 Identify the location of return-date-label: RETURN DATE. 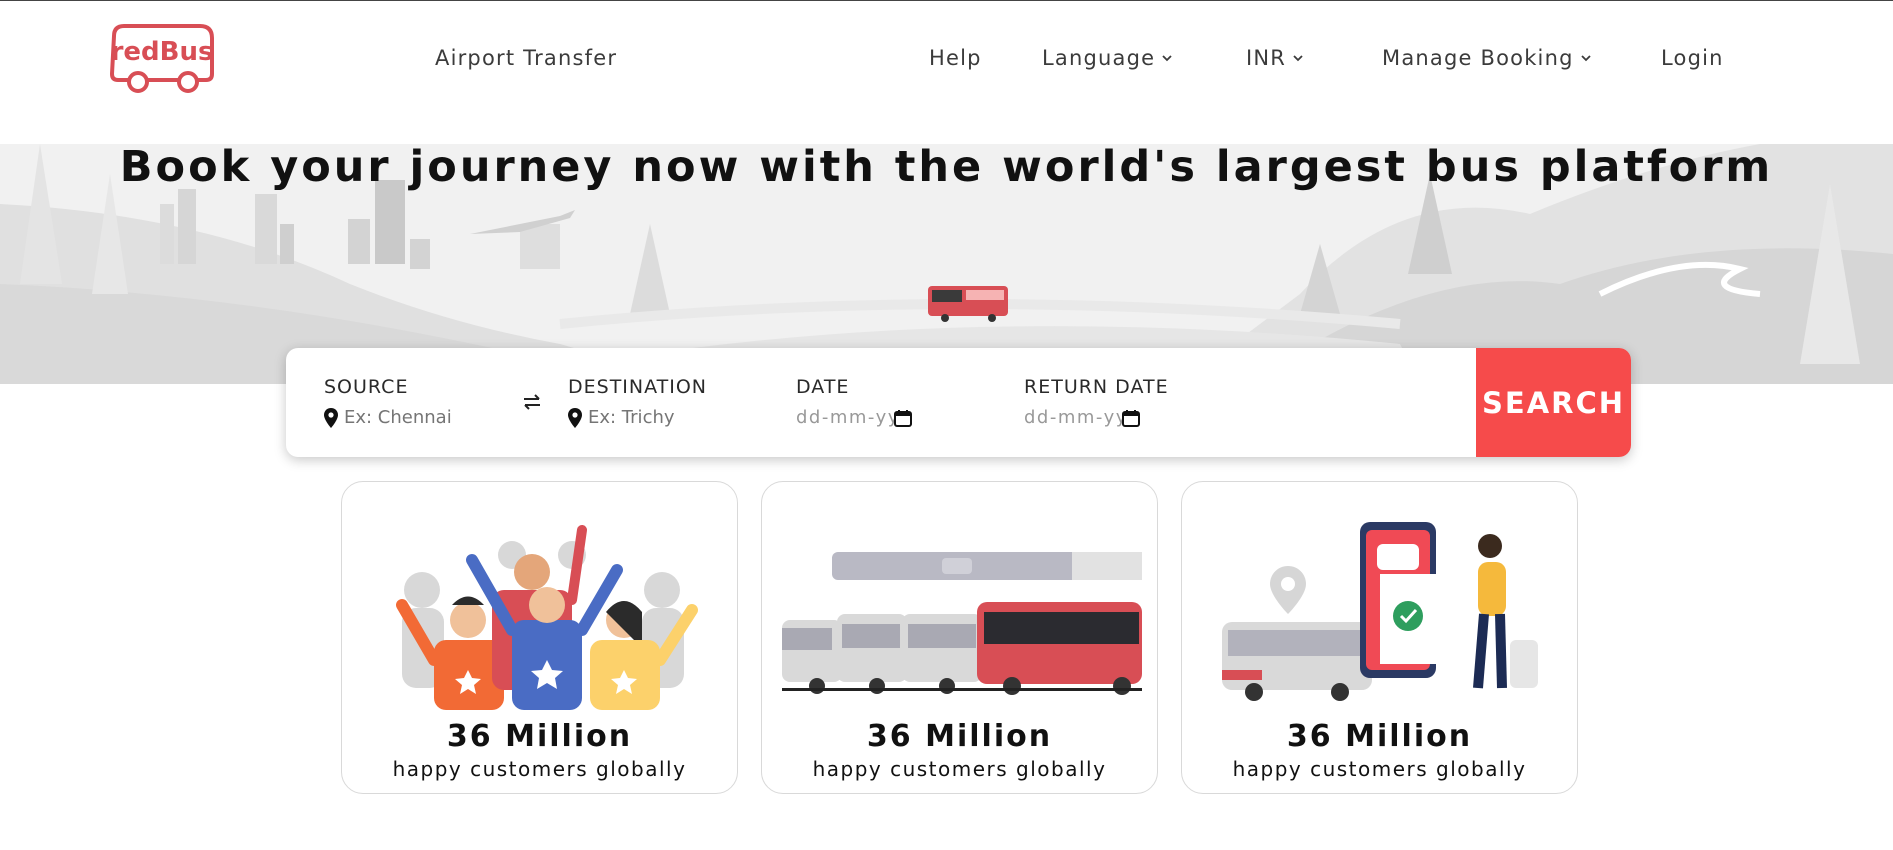
(1096, 387).